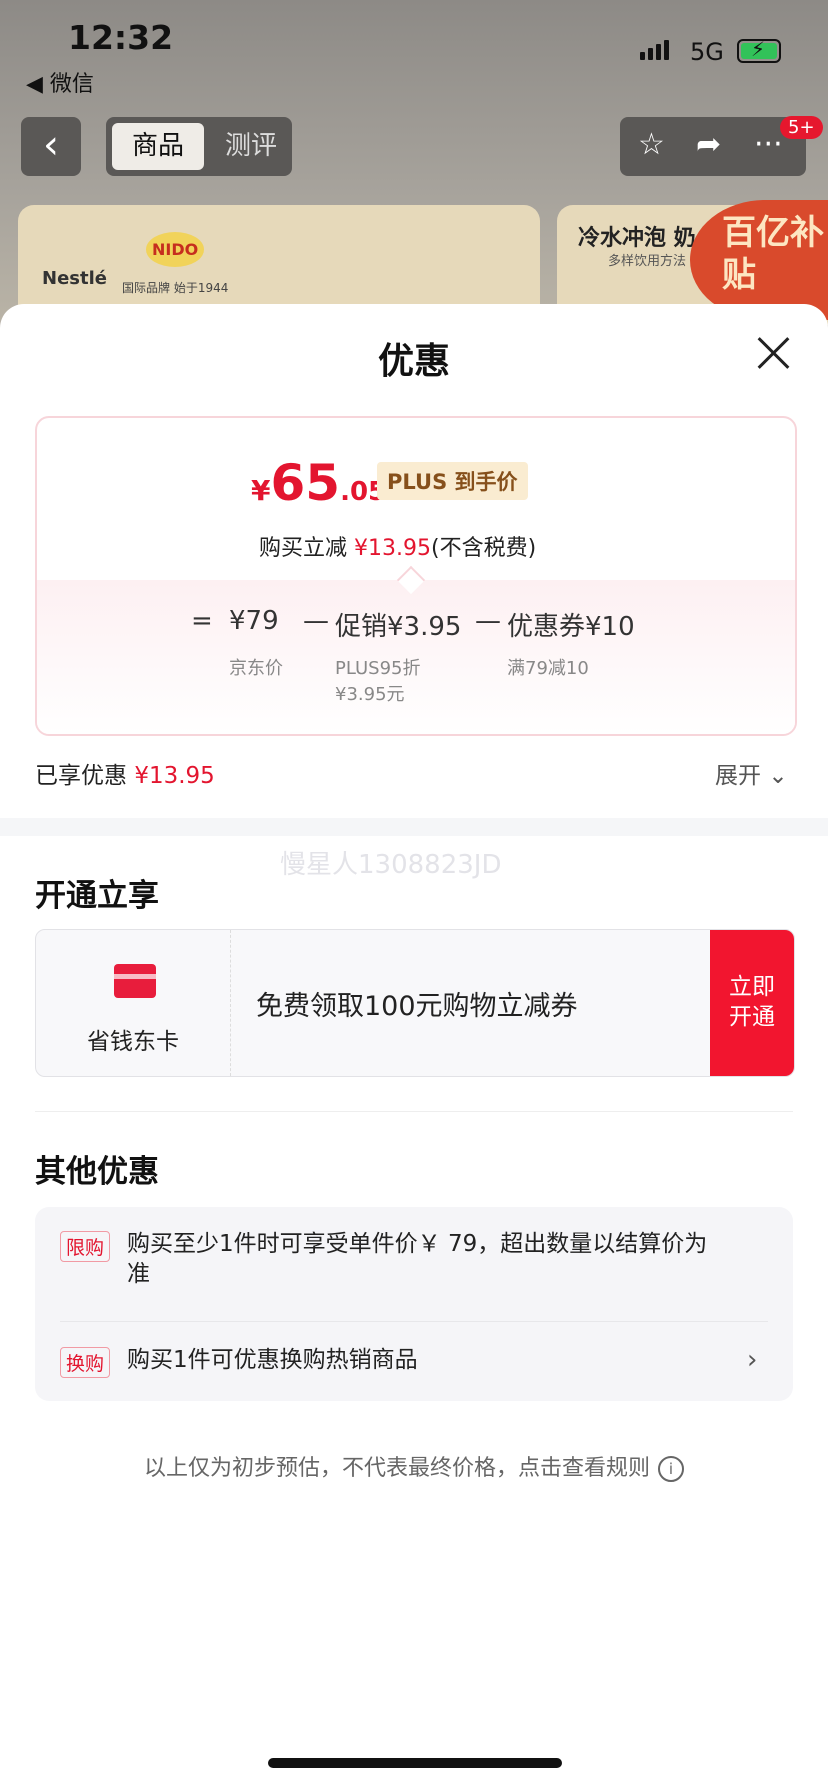  Describe the element at coordinates (202, 621) in the screenshot. I see `calc-equals: =` at that location.